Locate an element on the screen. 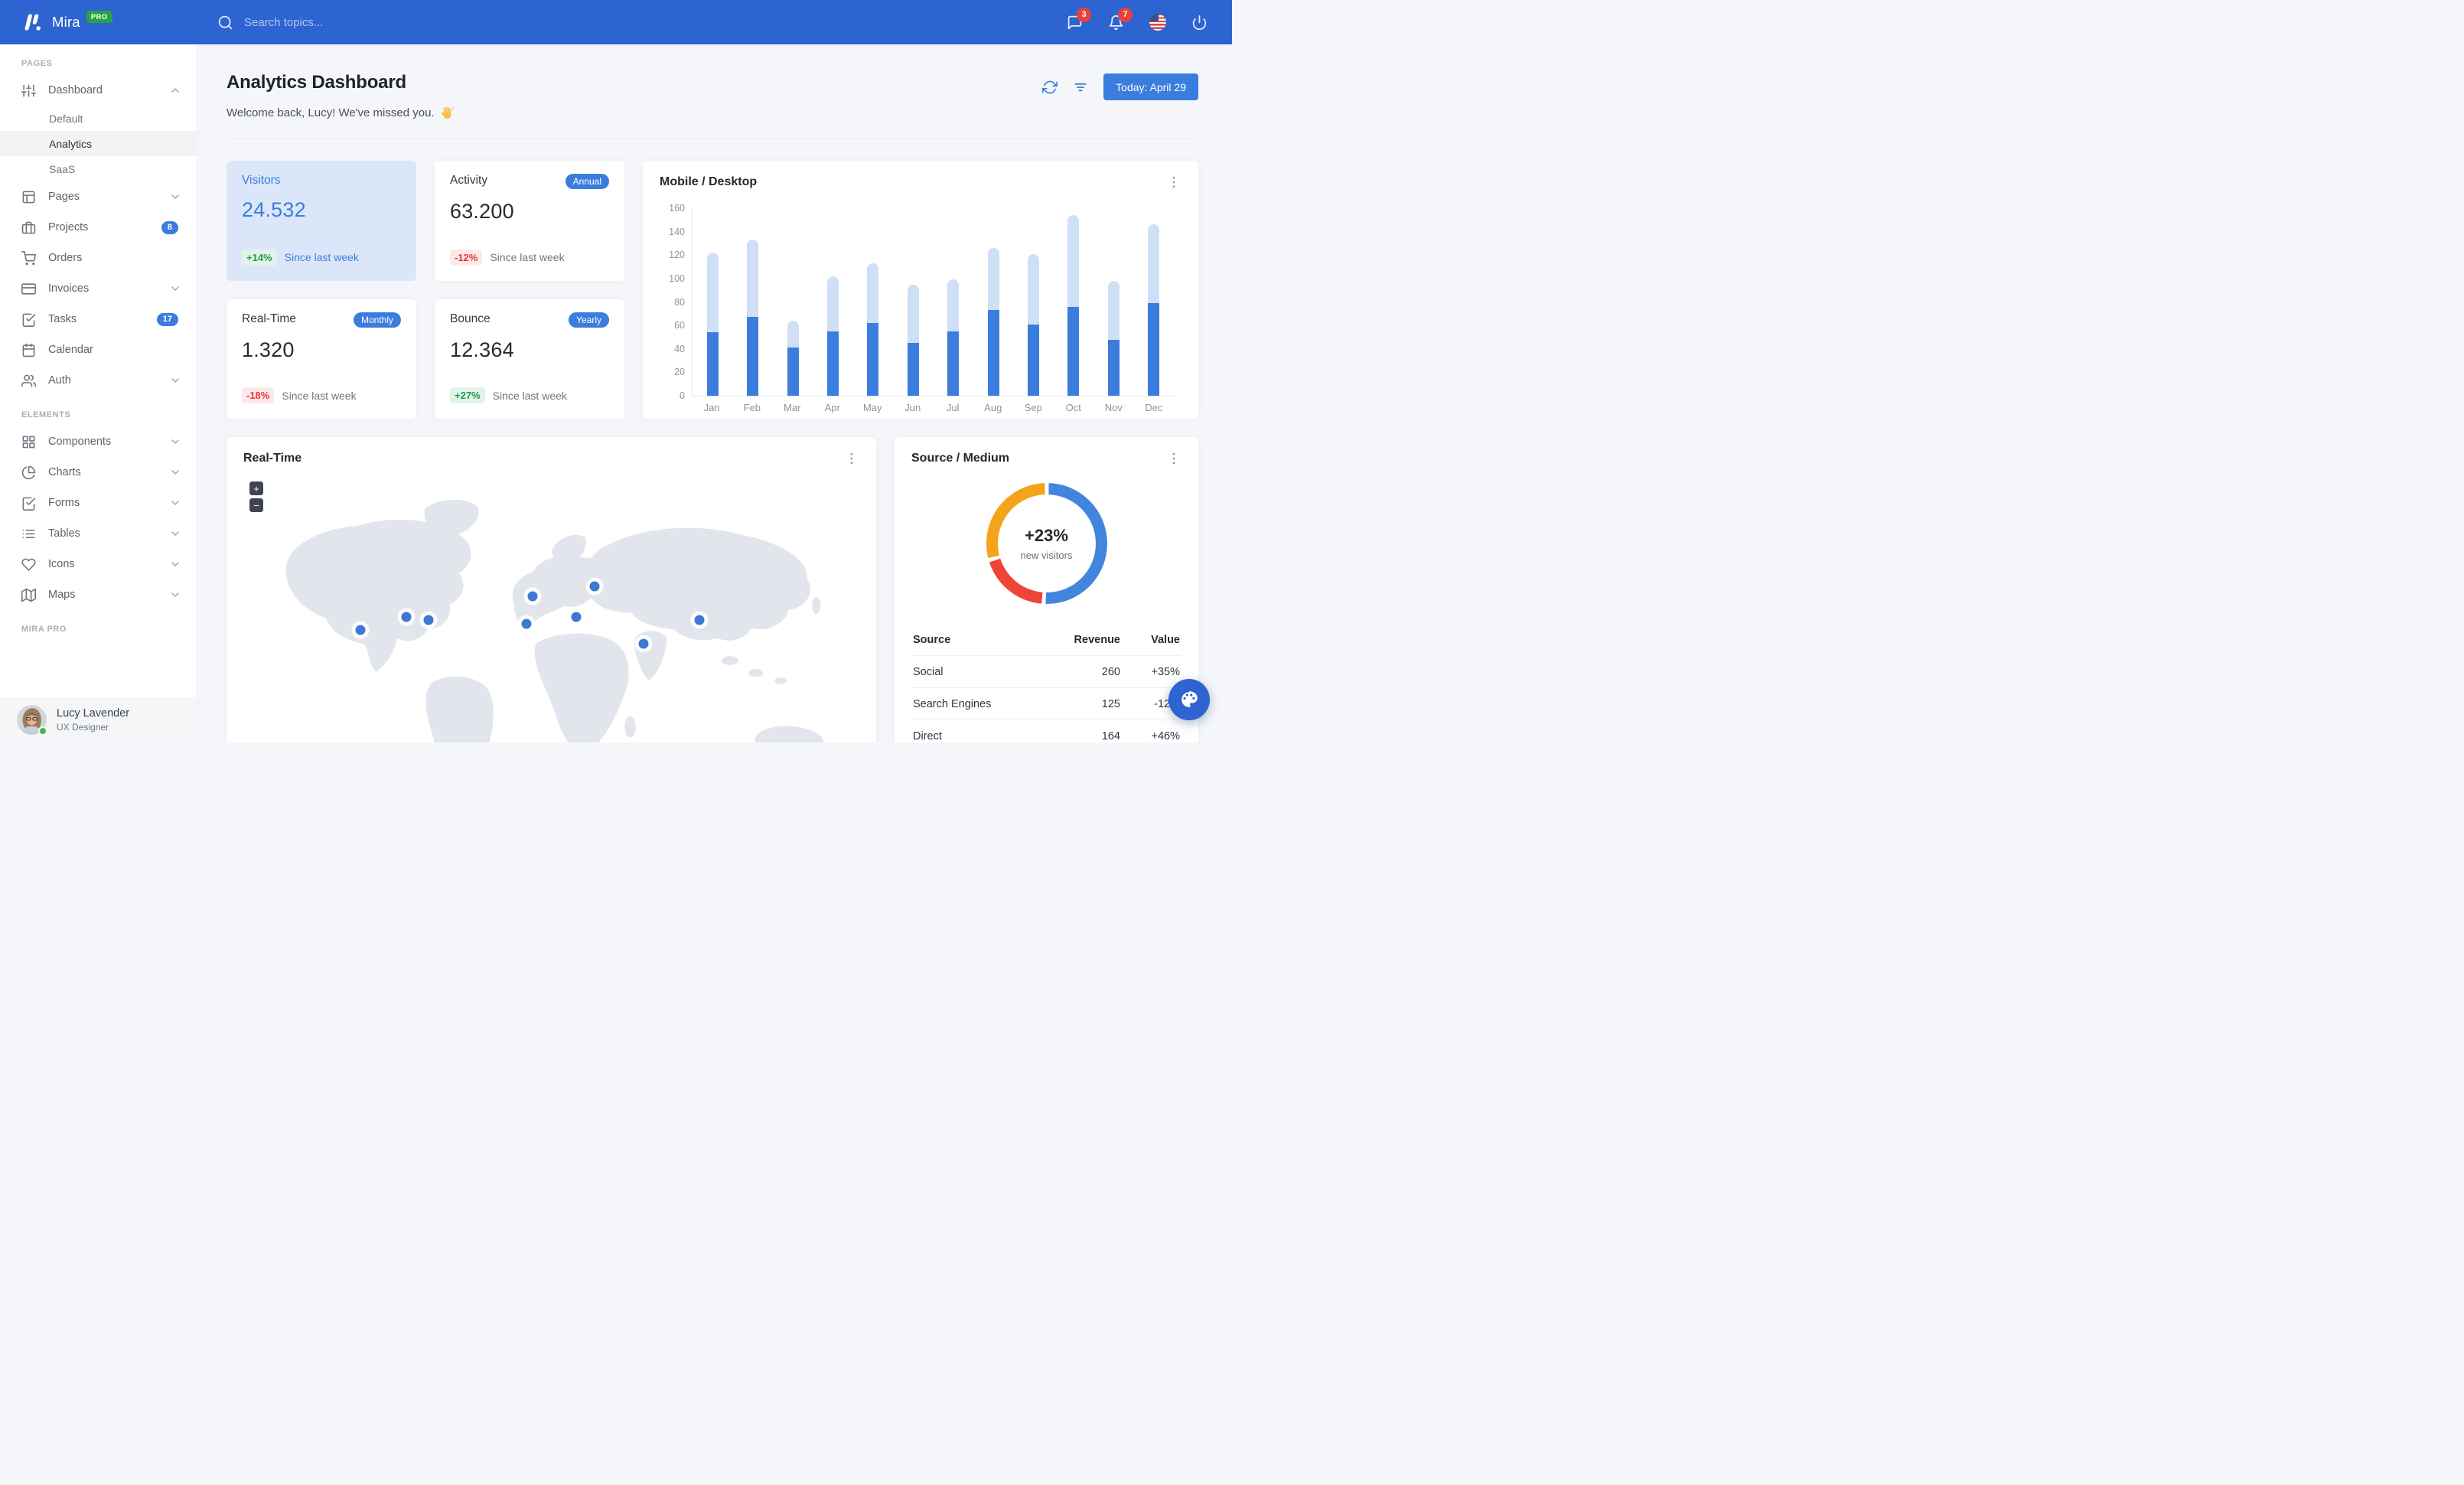 This screenshot has width=2464, height=1485. stat-period-badge: Yearly is located at coordinates (589, 320).